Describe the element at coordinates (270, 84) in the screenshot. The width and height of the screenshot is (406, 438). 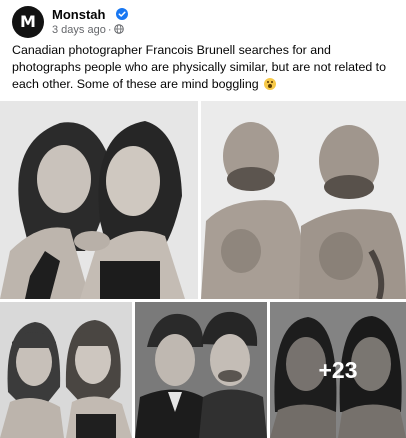
I see `astonished-face-emoji-icon` at that location.